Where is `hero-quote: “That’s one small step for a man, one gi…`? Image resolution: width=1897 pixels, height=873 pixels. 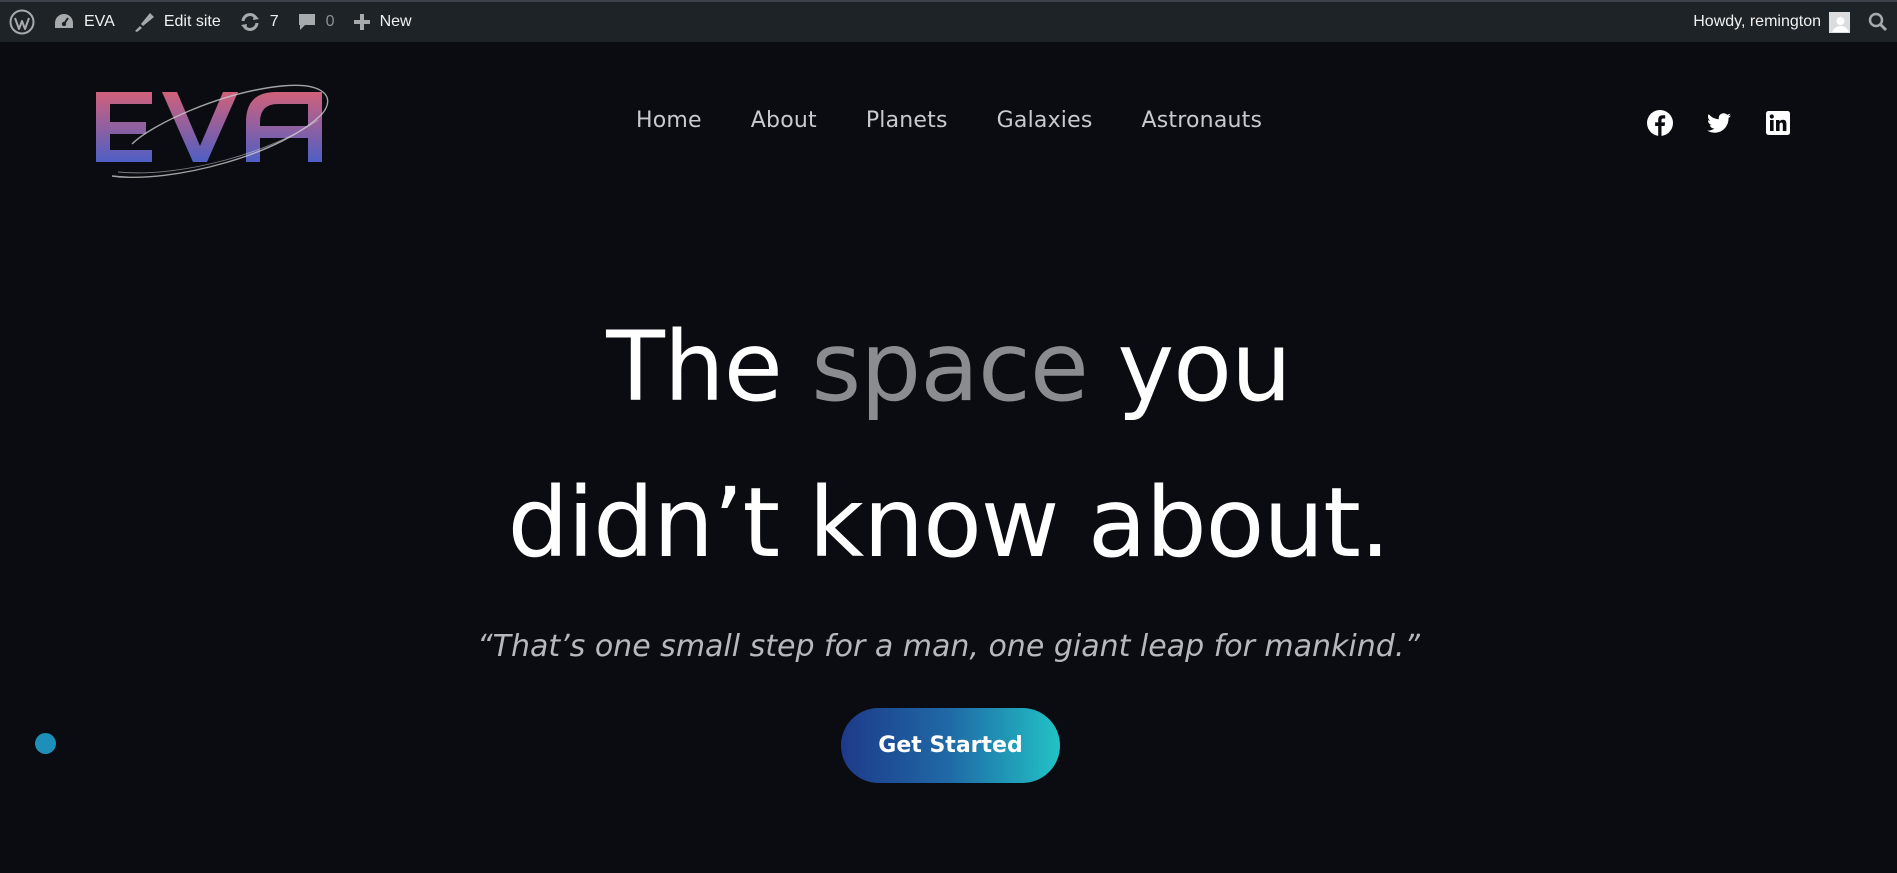 hero-quote: “That’s one small step for a man, one gi… is located at coordinates (948, 646).